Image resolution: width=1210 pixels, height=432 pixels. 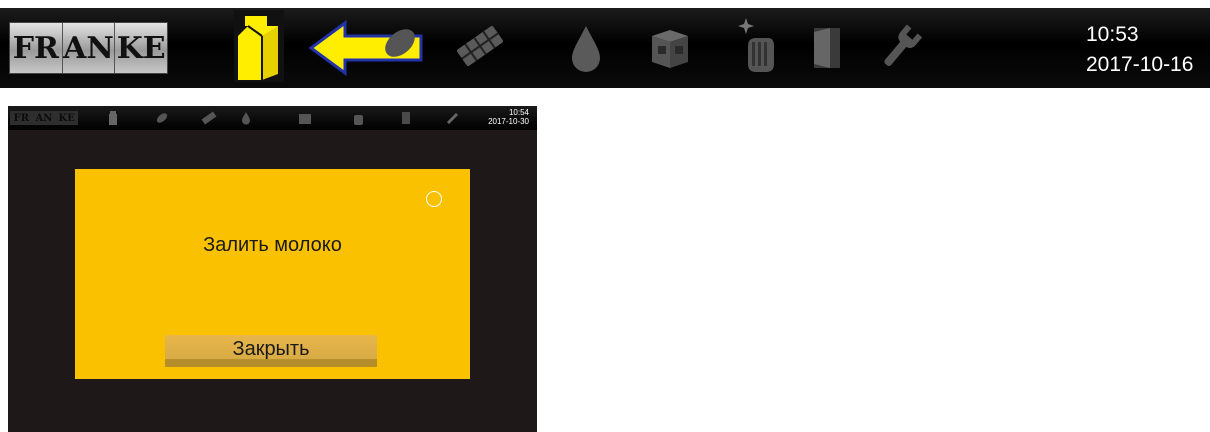 I want to click on status-circle-icon, so click(x=434, y=199).